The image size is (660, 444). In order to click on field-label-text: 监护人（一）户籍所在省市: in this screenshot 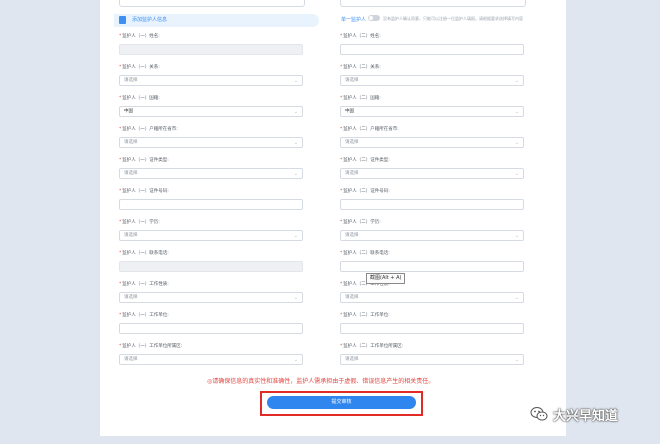, I will do `click(150, 129)`.